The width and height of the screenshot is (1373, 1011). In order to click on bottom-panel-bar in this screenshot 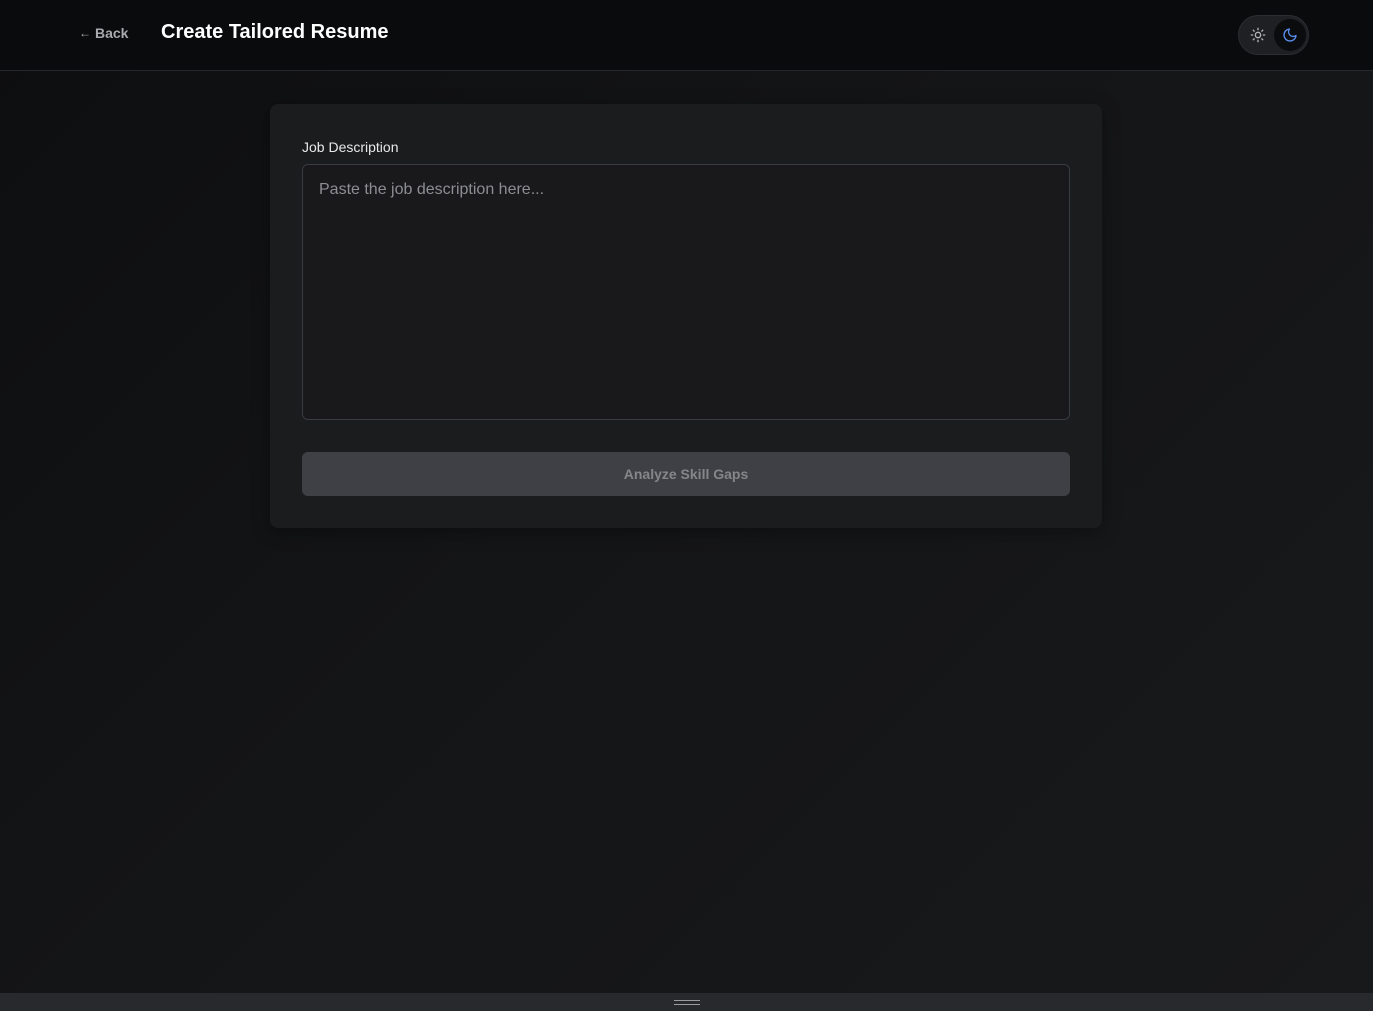, I will do `click(686, 1002)`.